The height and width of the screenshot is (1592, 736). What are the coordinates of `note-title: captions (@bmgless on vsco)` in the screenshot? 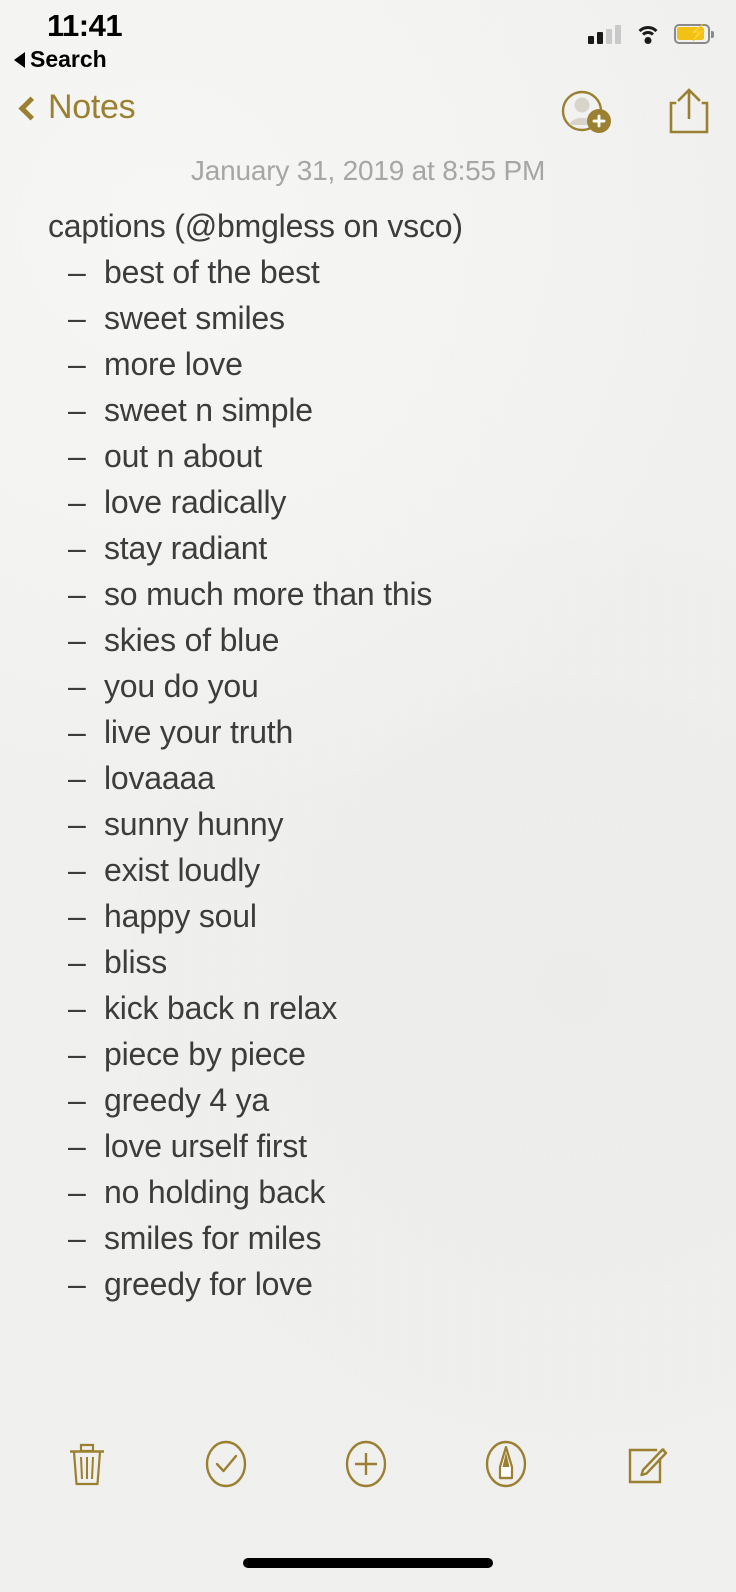 It's located at (255, 226).